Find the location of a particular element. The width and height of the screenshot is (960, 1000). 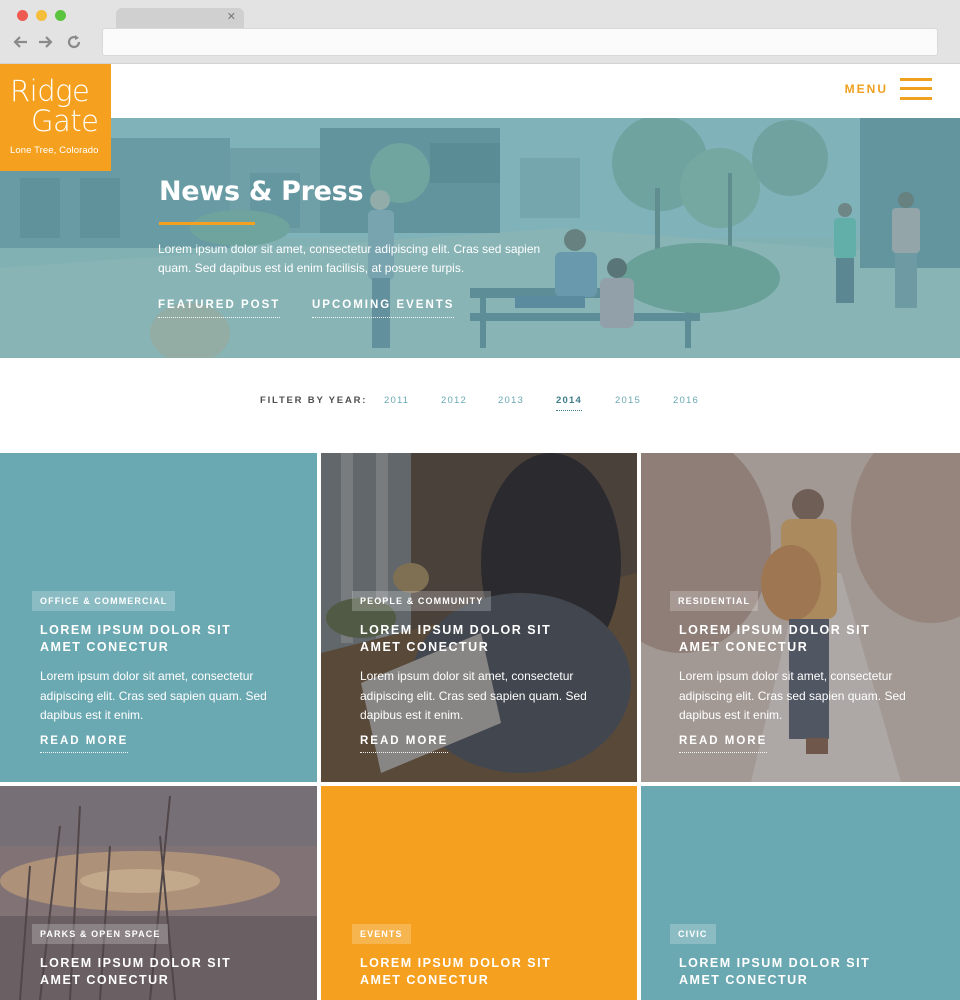

category-badge: CIVIC is located at coordinates (693, 934).